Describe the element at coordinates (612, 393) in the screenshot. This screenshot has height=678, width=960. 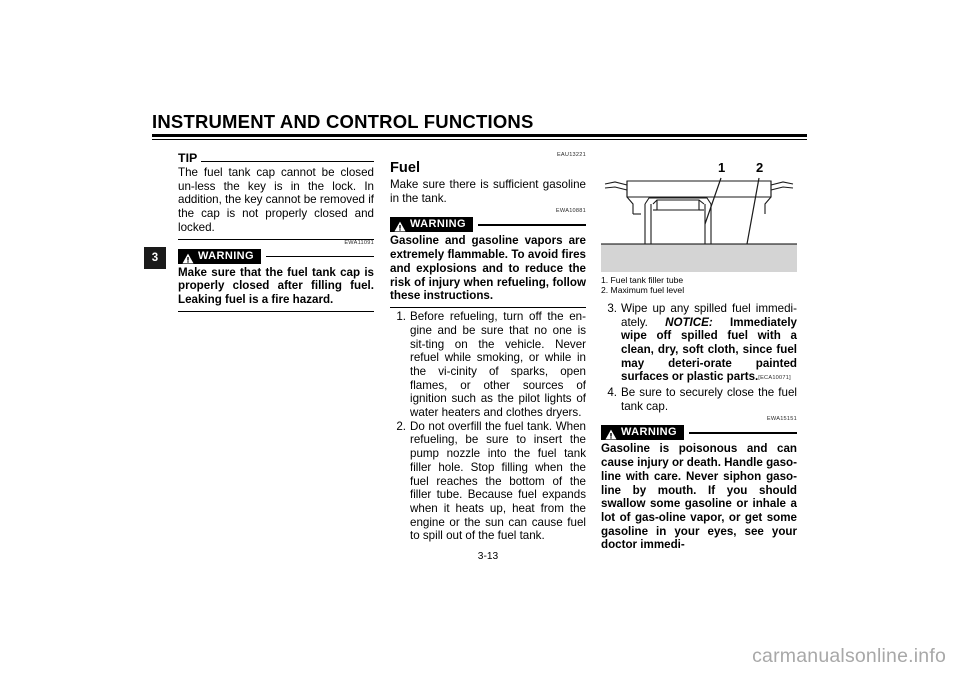
I see `list-marker: 4.` at that location.